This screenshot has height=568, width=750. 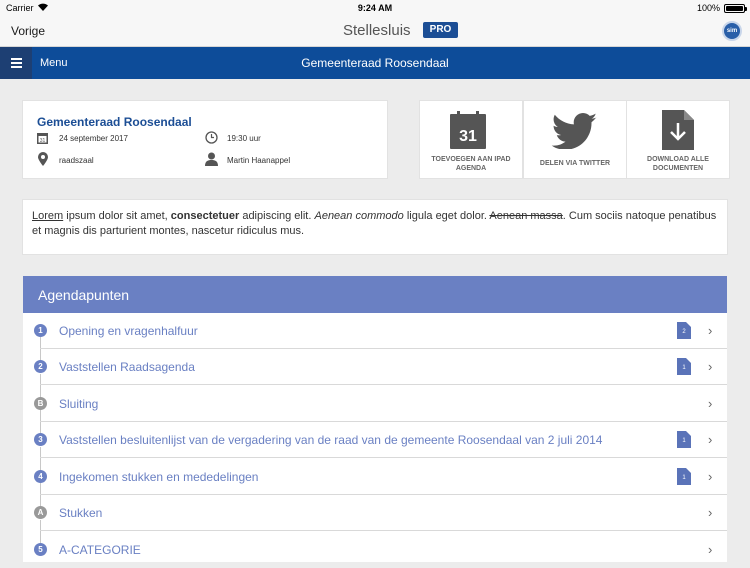 I want to click on agenda-item-label: Vaststellen Raadsagenda, so click(x=127, y=367).